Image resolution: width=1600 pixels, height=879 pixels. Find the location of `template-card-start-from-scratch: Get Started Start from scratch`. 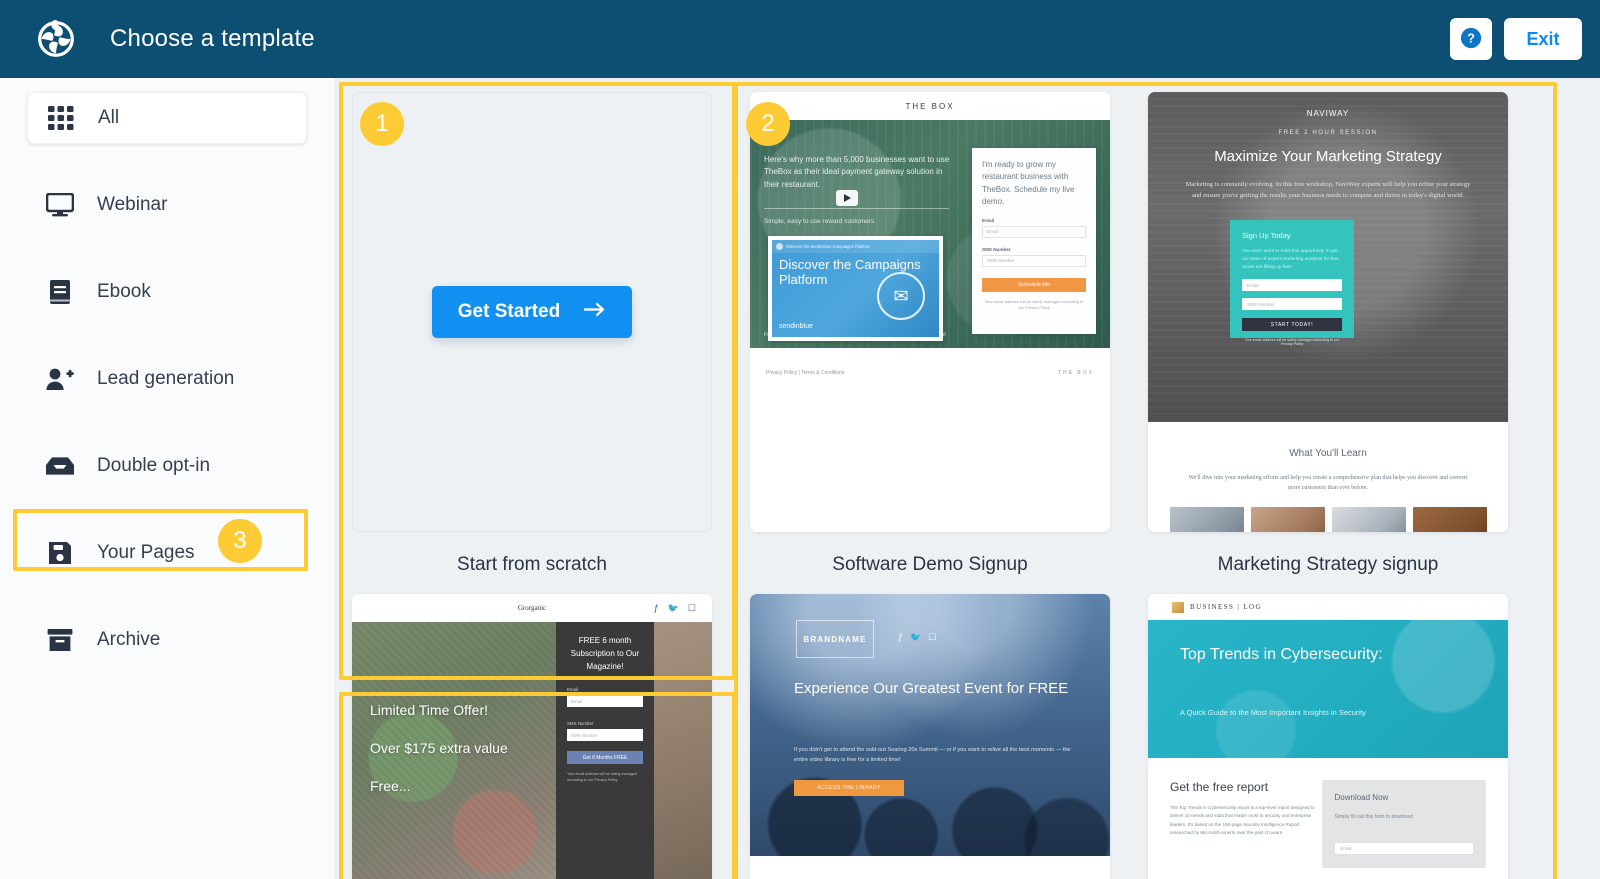

template-card-start-from-scratch: Get Started Start from scratch is located at coordinates (532, 334).